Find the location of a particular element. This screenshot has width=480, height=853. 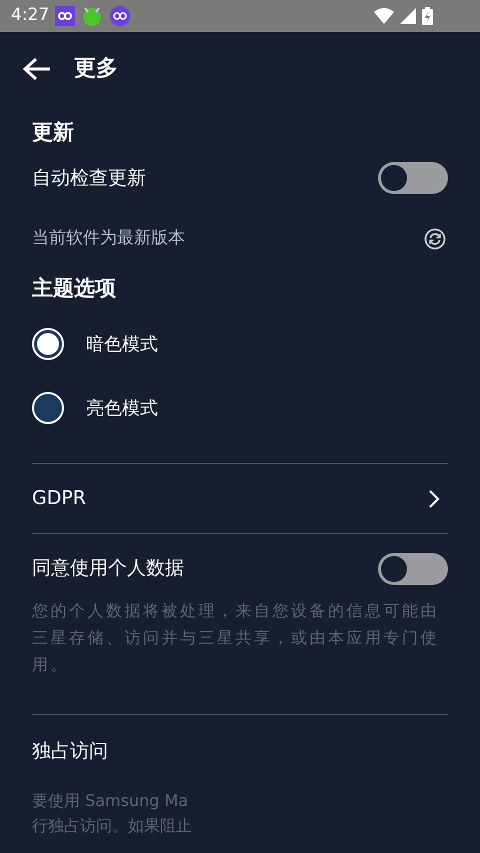

gdpr-row: GDPR is located at coordinates (240, 498).